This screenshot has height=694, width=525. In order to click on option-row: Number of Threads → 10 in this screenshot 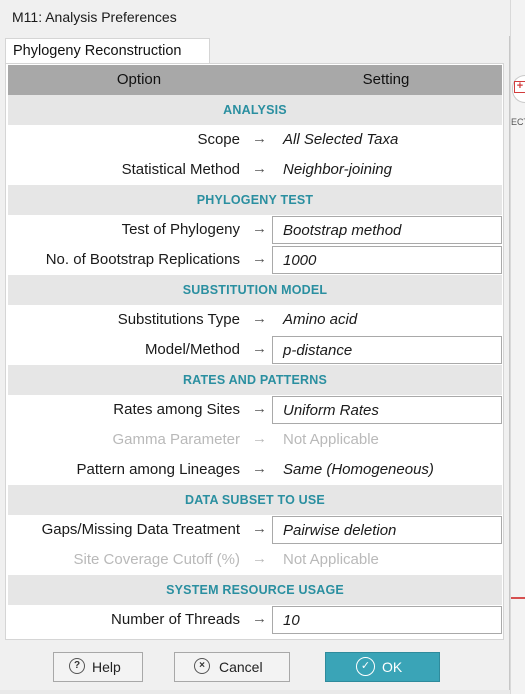, I will do `click(255, 620)`.